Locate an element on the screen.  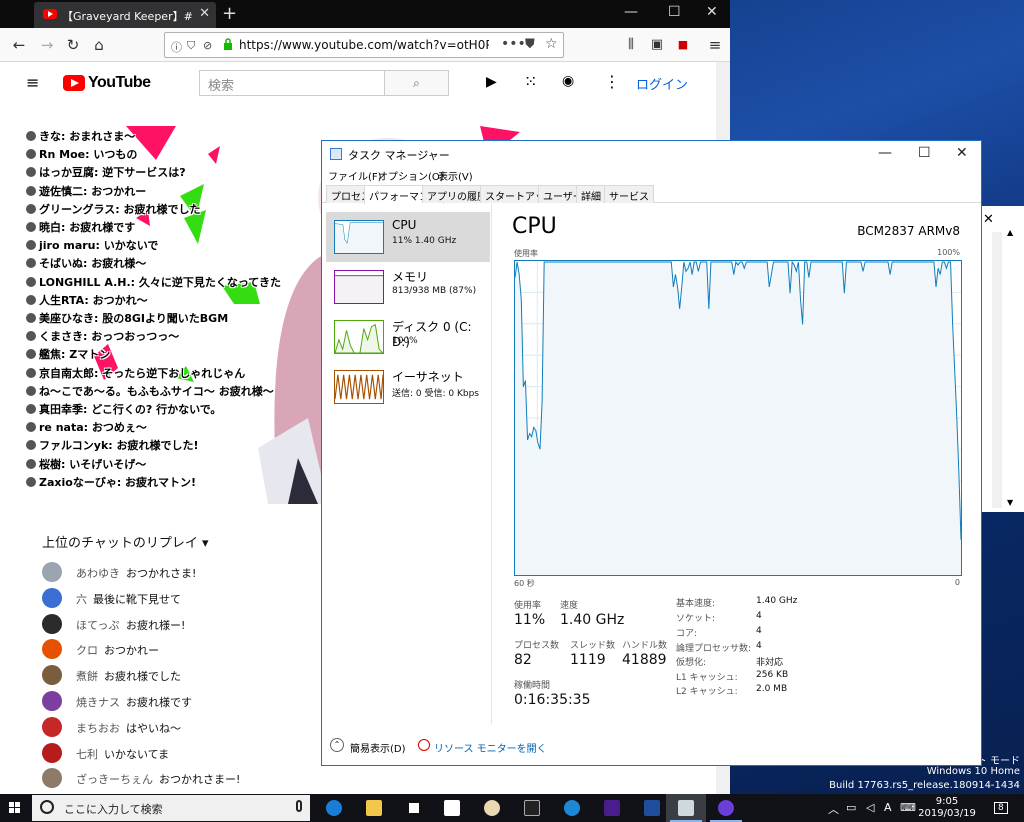
chat-replay-header: 上位のチャットのリプレイ ▾ is located at coordinates (125, 541).